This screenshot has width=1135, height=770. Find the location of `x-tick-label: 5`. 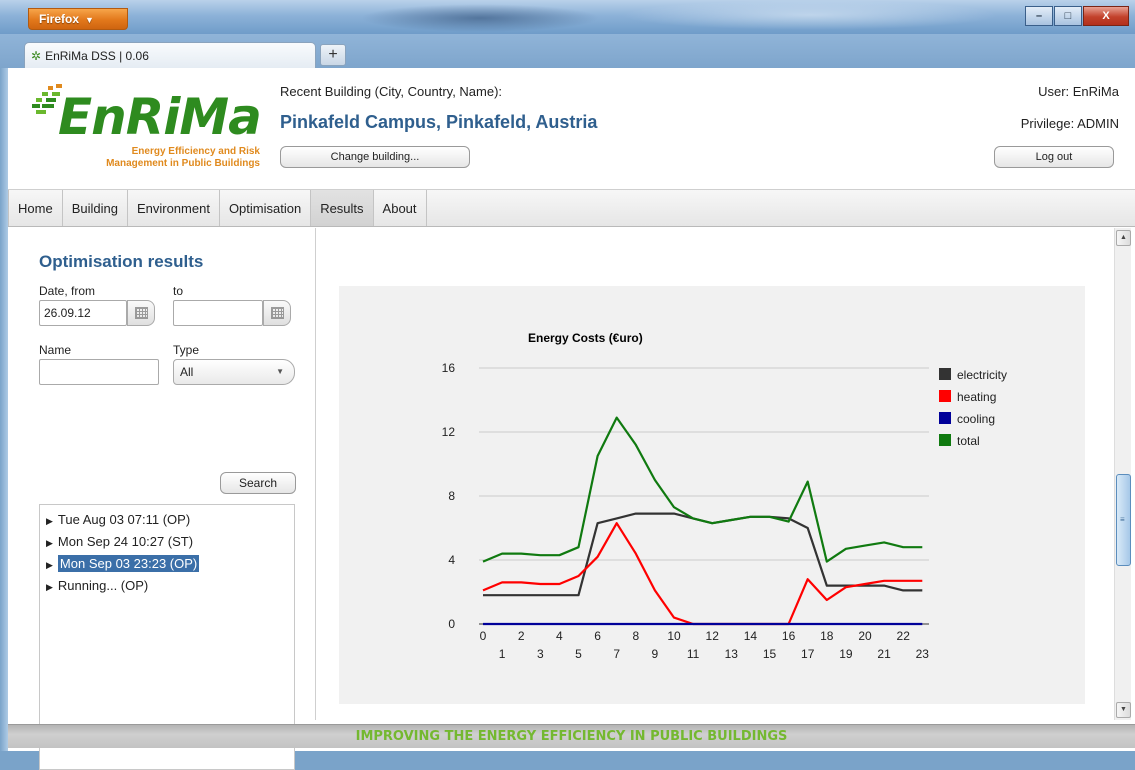

x-tick-label: 5 is located at coordinates (578, 654).